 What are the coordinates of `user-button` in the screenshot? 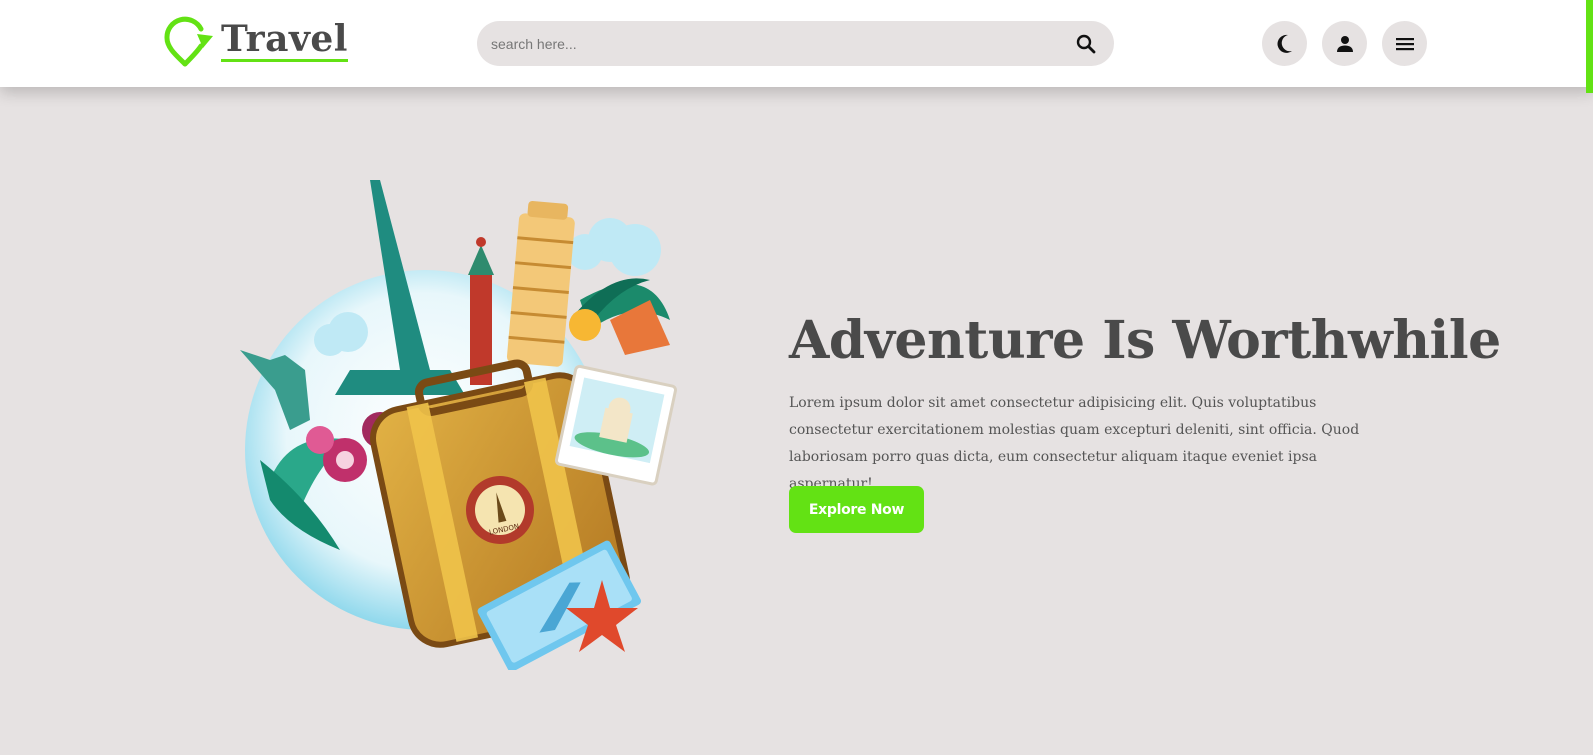 It's located at (1344, 43).